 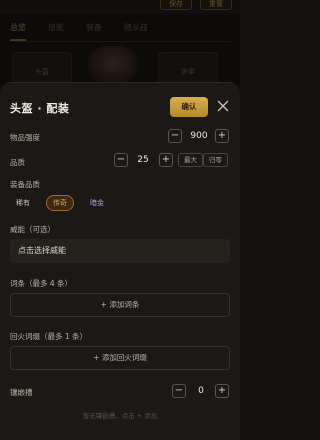 I want to click on quality-plus-button: +, so click(x=166, y=160).